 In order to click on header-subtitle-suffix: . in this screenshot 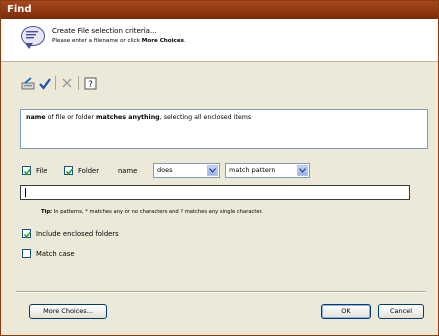, I will do `click(184, 41)`.